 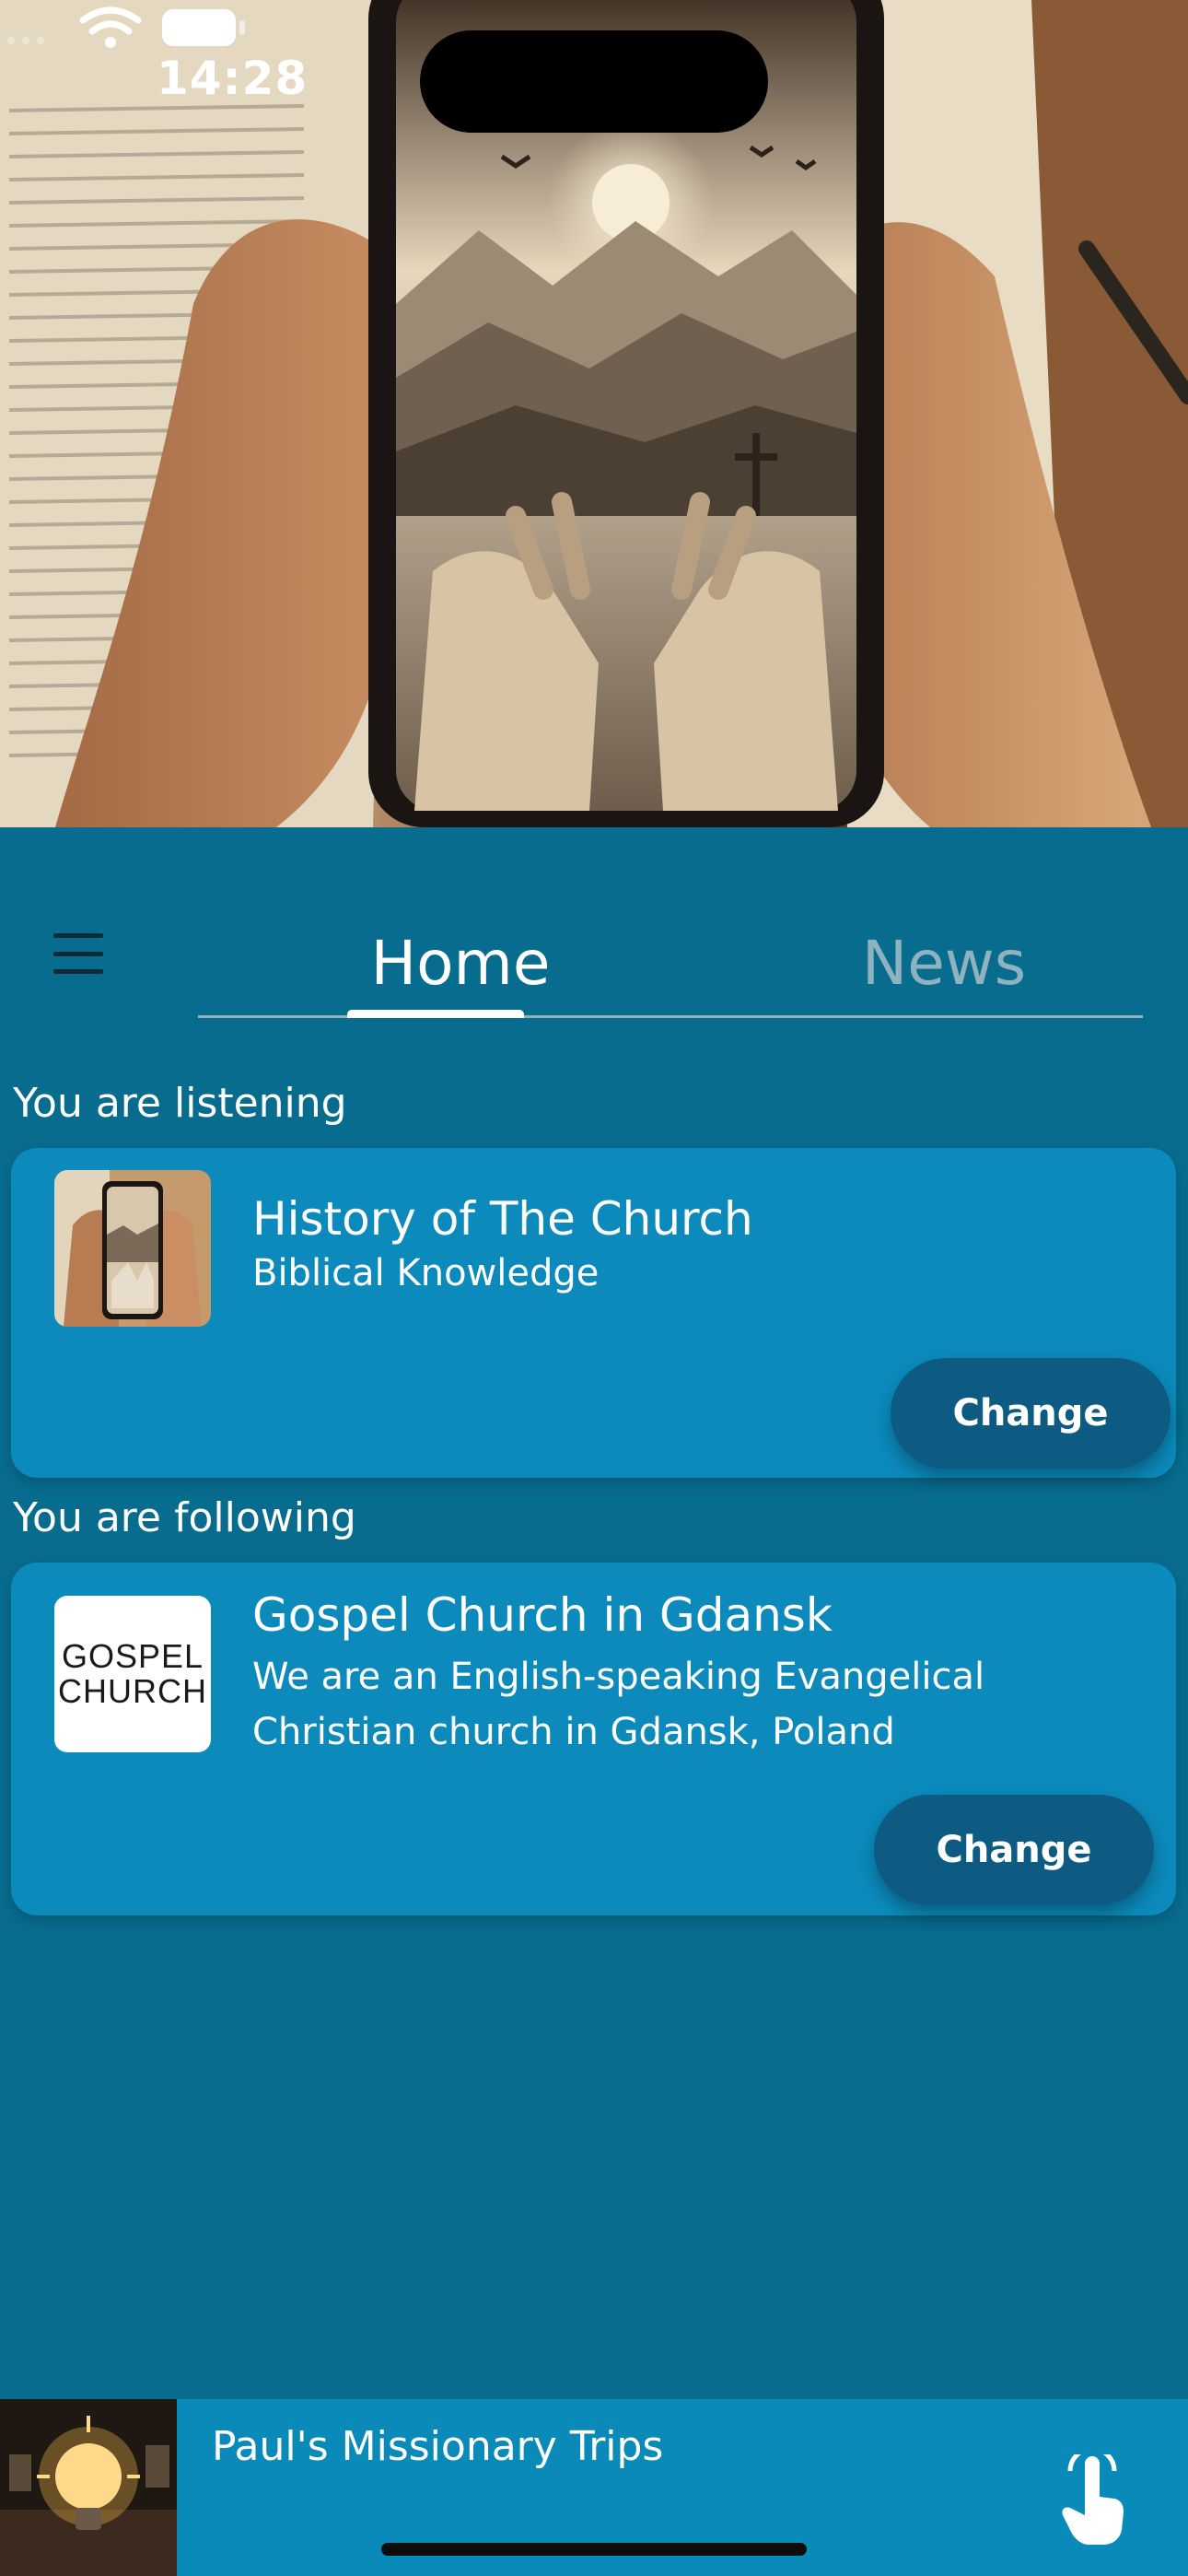 What do you see at coordinates (88, 2487) in the screenshot?
I see `player-artwork` at bounding box center [88, 2487].